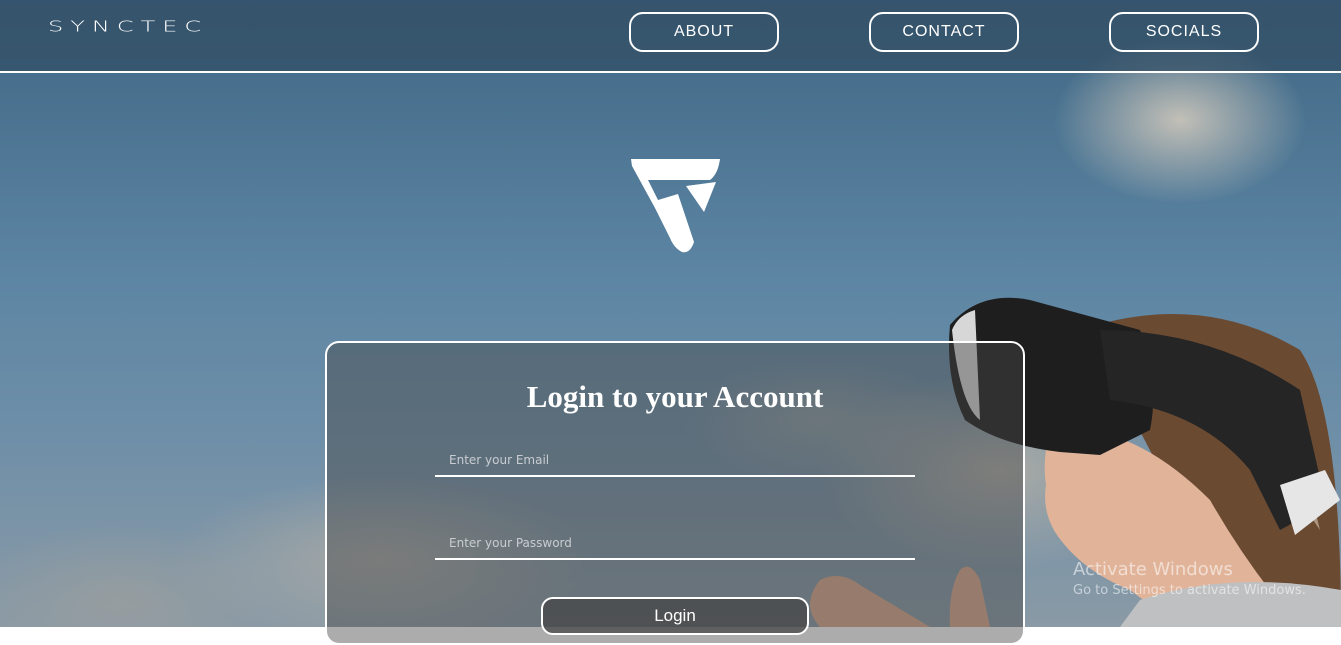 The image size is (1341, 645). What do you see at coordinates (944, 32) in the screenshot?
I see `nav-contact-button: CONTACT` at bounding box center [944, 32].